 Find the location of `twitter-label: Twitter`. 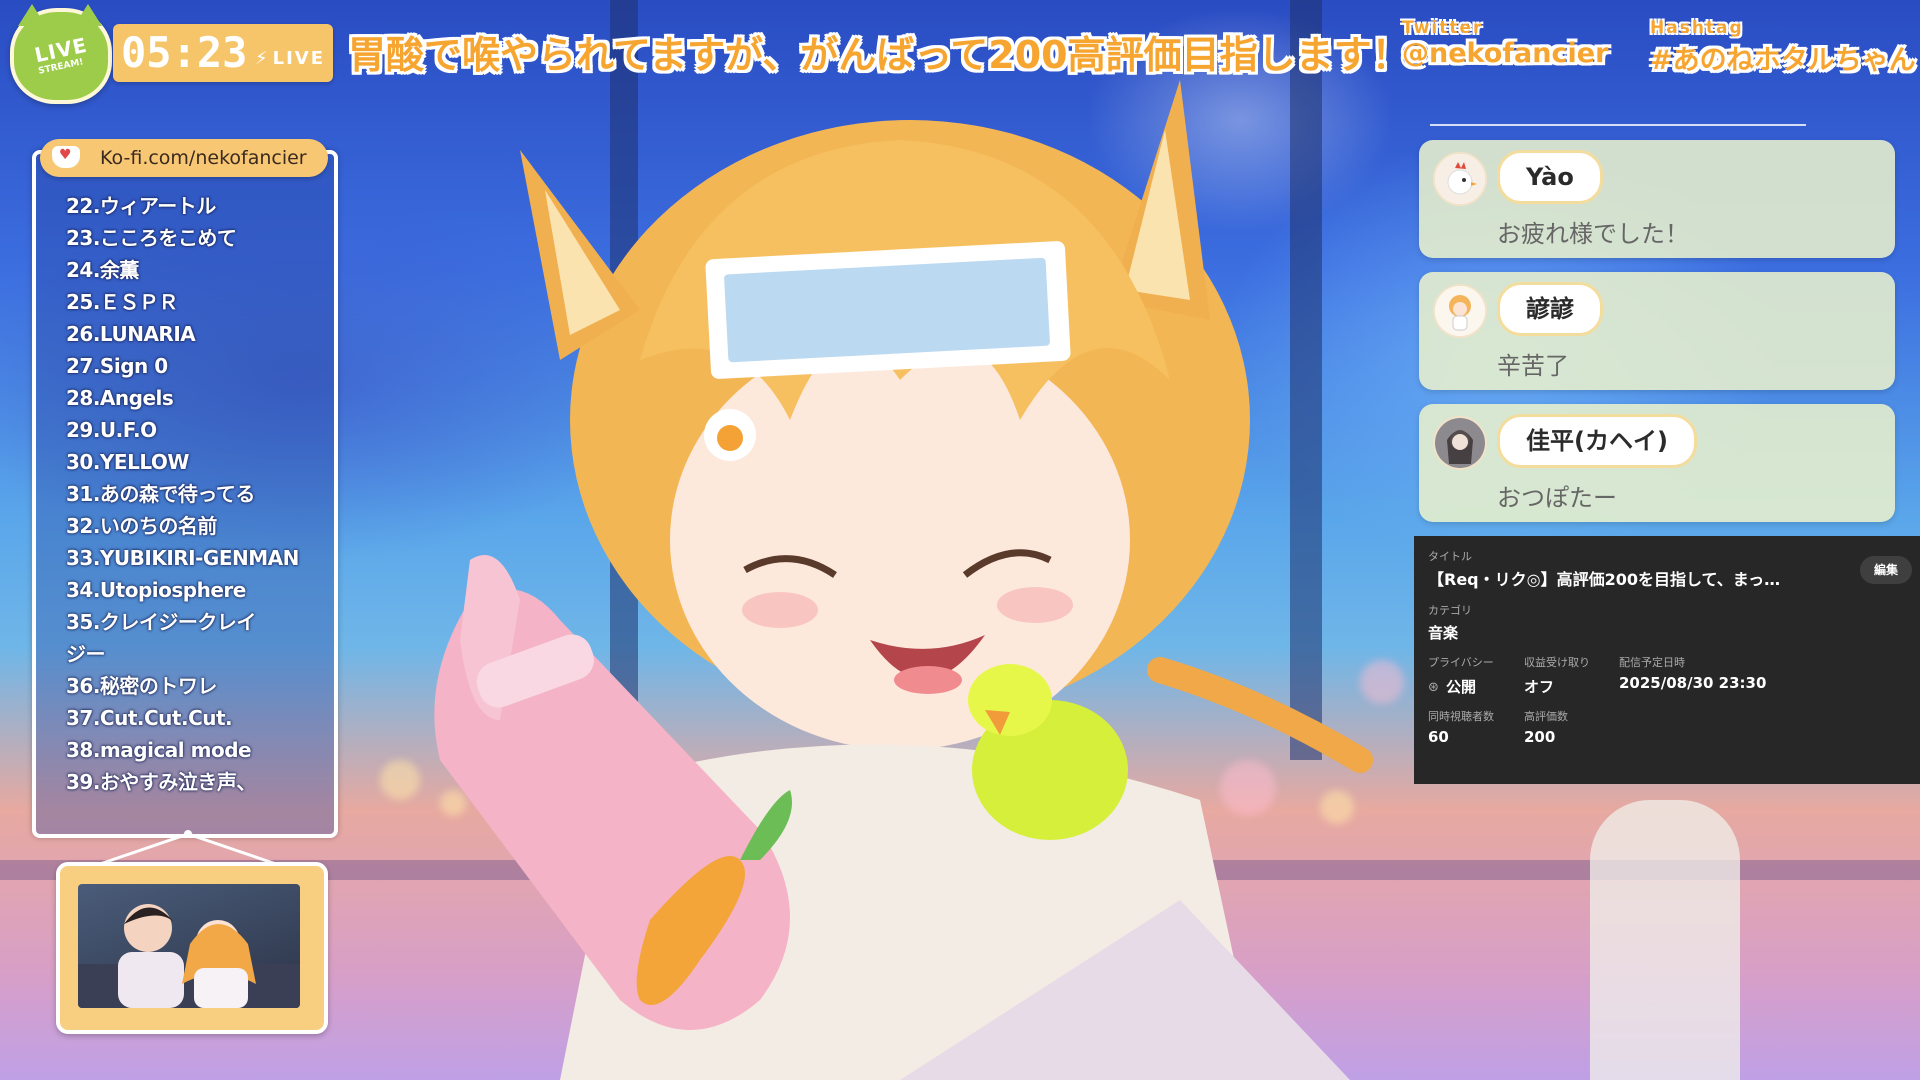

twitter-label: Twitter is located at coordinates (1443, 28).